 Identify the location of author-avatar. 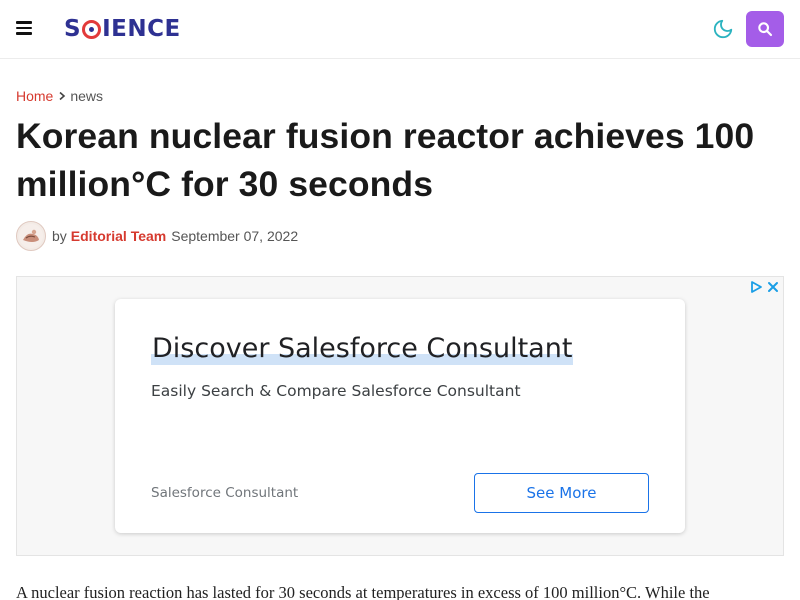
(31, 236).